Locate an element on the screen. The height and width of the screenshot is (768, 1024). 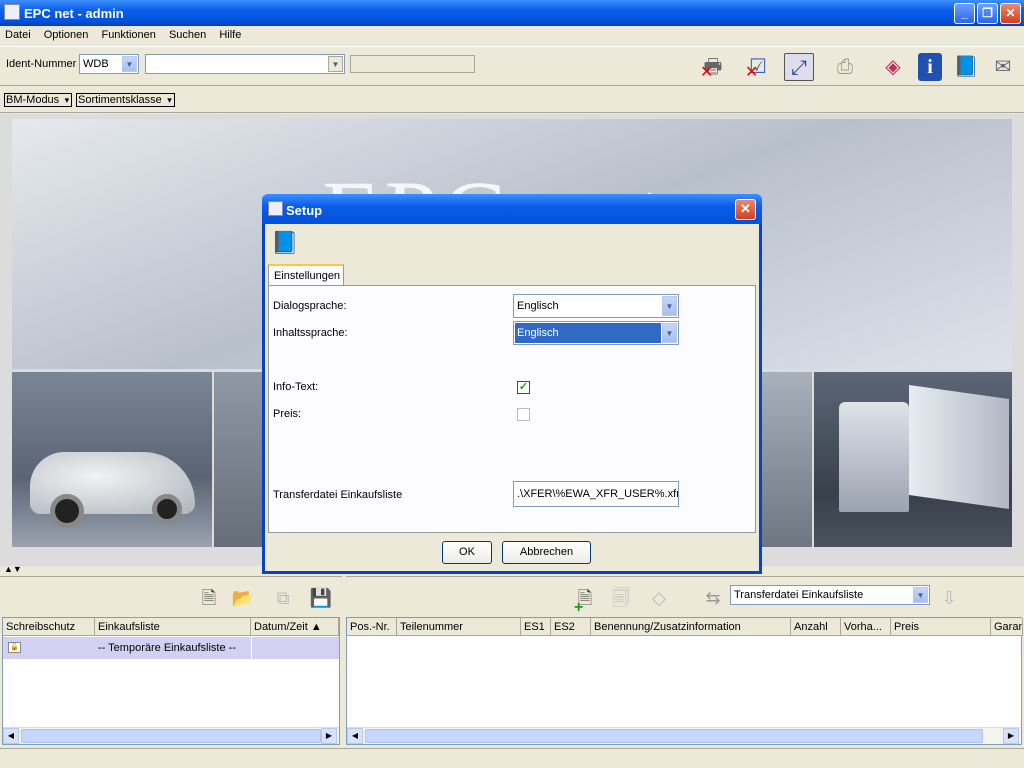
truck-photo is located at coordinates (913, 459).